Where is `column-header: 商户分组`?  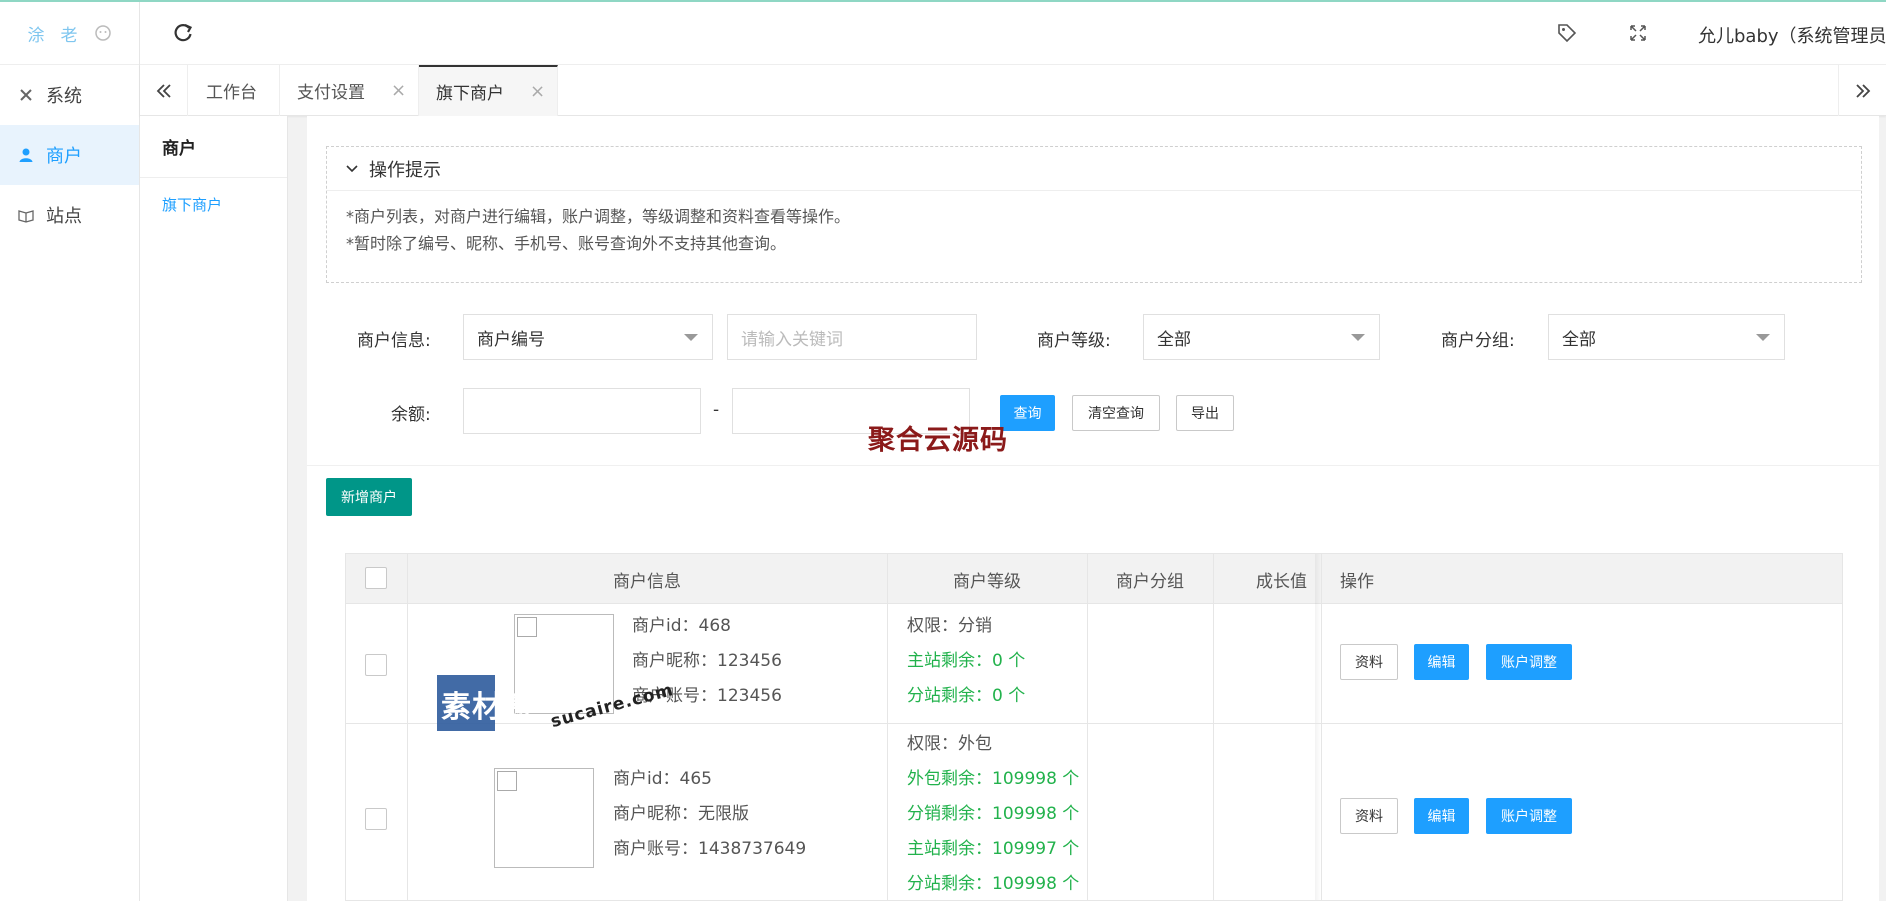
column-header: 商户分组 is located at coordinates (1150, 581).